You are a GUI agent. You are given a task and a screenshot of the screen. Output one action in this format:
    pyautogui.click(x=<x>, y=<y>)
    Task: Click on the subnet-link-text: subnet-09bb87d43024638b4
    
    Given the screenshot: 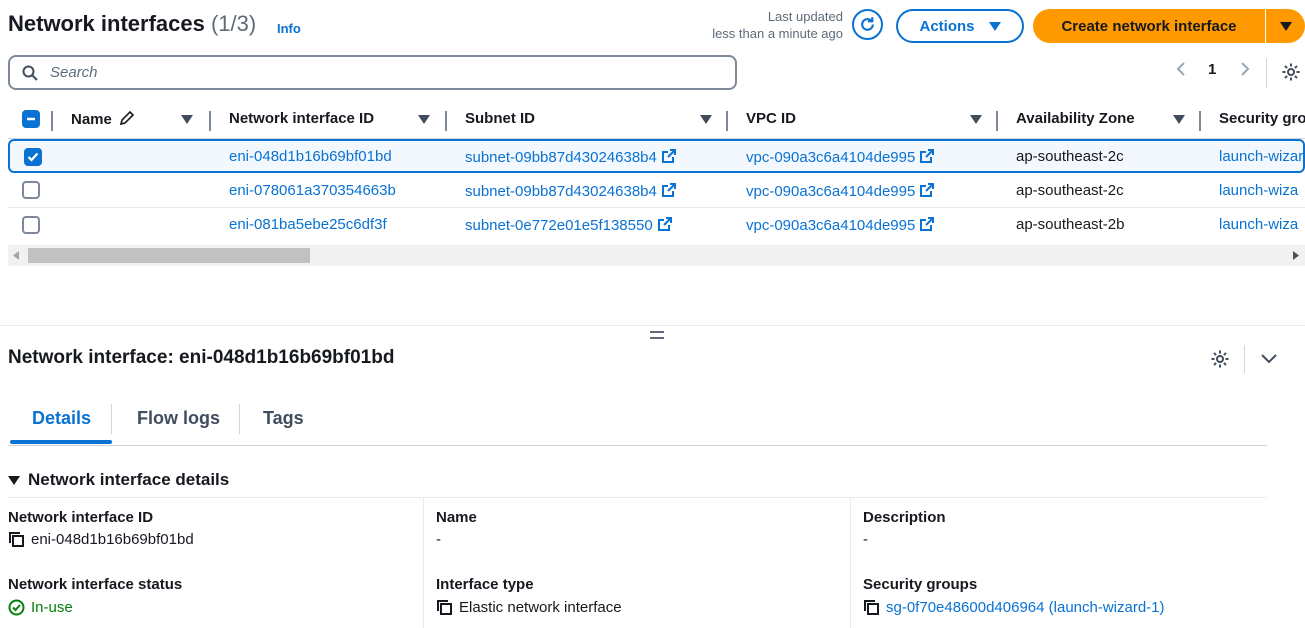 What is the action you would take?
    pyautogui.click(x=561, y=157)
    